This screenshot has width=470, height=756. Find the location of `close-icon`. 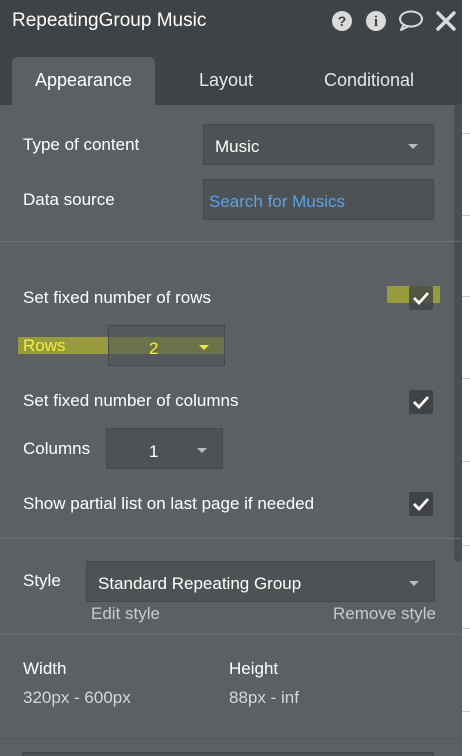

close-icon is located at coordinates (446, 21).